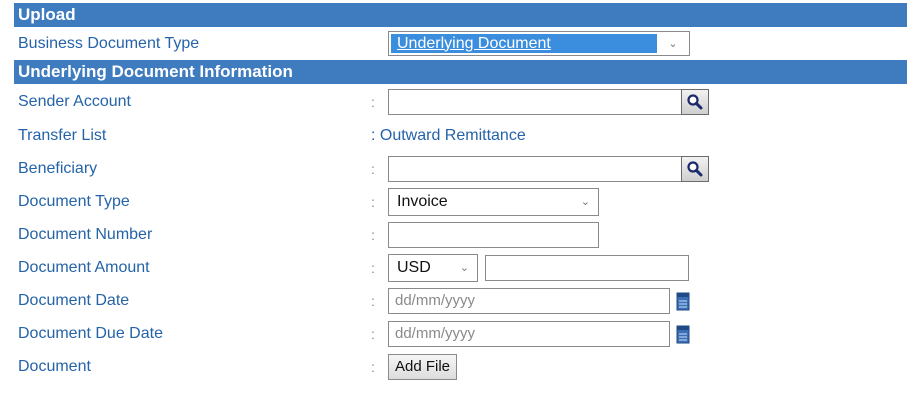  I want to click on document-due-date-calendar-button, so click(683, 334).